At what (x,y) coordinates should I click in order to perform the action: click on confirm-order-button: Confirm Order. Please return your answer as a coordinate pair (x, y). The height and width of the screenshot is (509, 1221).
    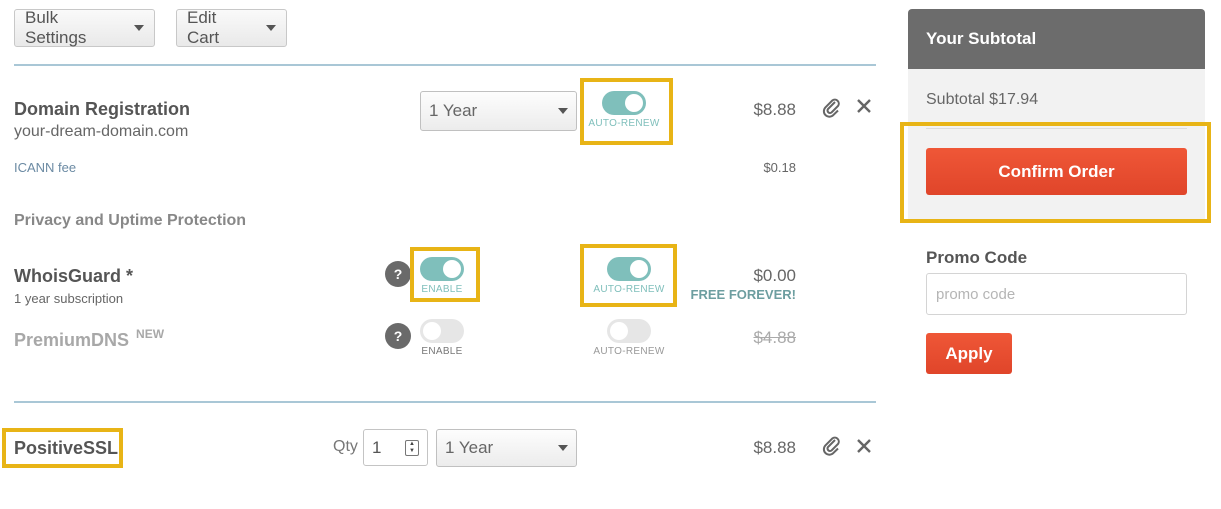
    Looking at the image, I should click on (1056, 171).